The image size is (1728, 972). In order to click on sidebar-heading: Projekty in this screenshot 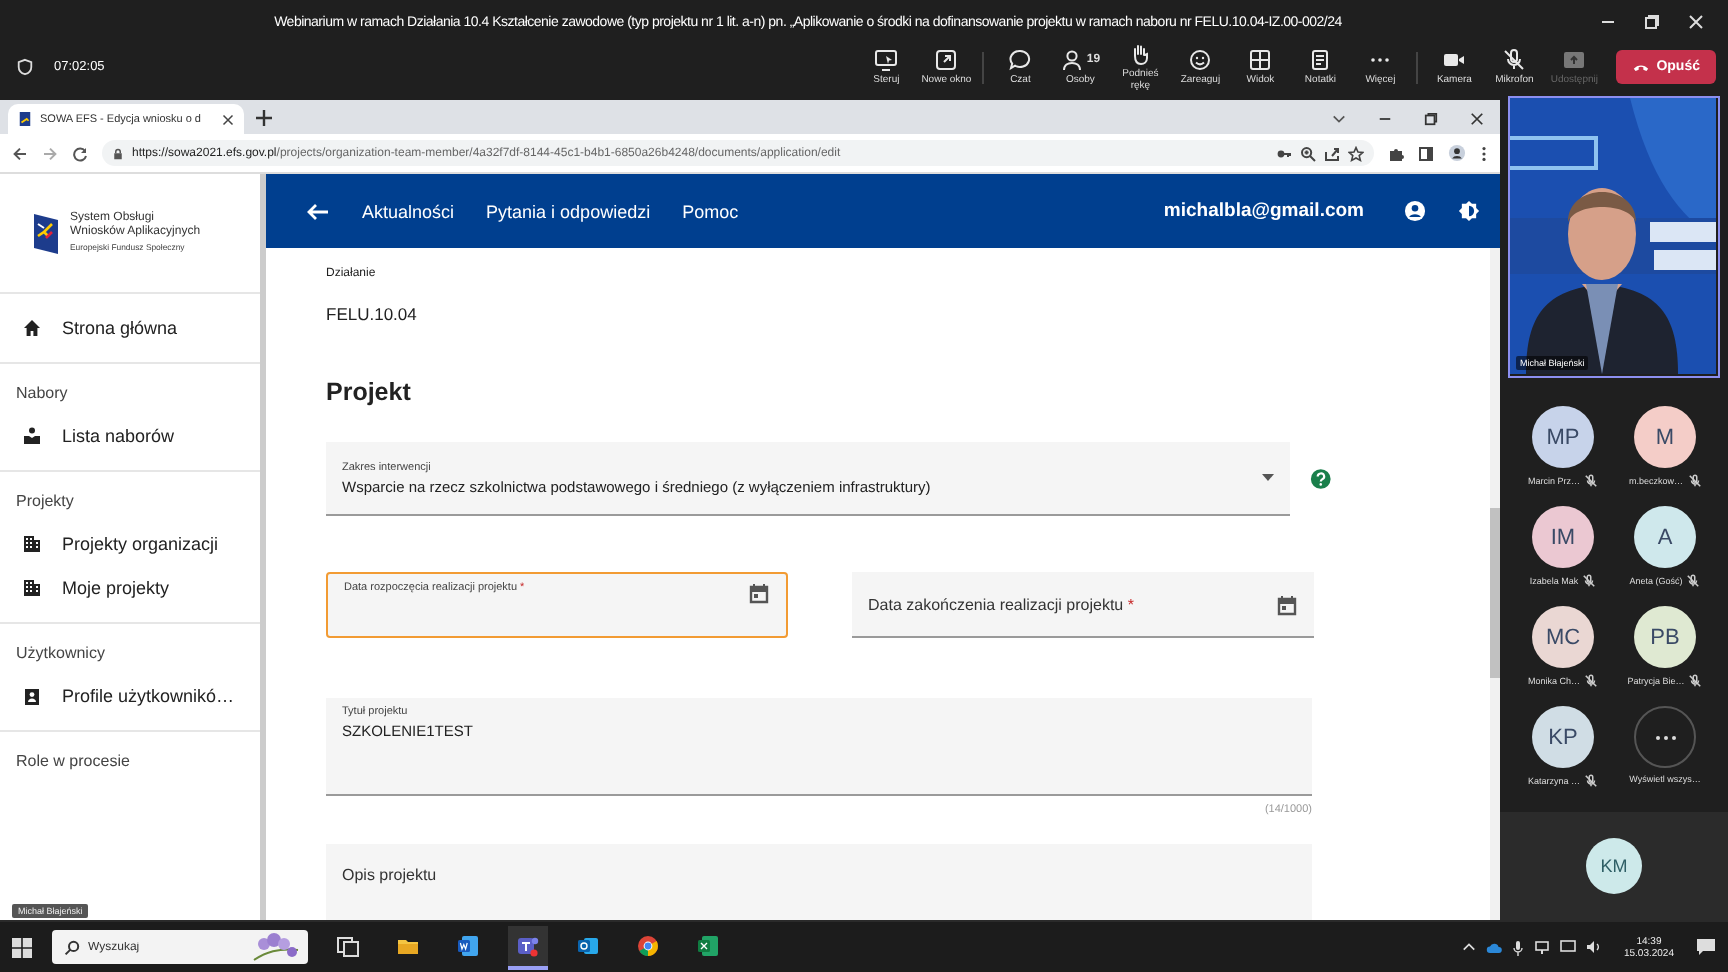, I will do `click(45, 502)`.